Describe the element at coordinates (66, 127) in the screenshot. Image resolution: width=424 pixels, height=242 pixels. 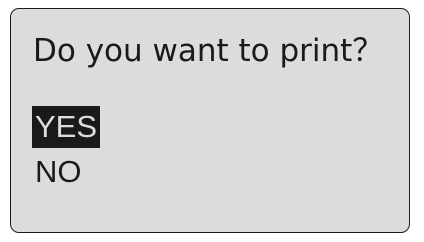
I see `option-yes: YES` at that location.